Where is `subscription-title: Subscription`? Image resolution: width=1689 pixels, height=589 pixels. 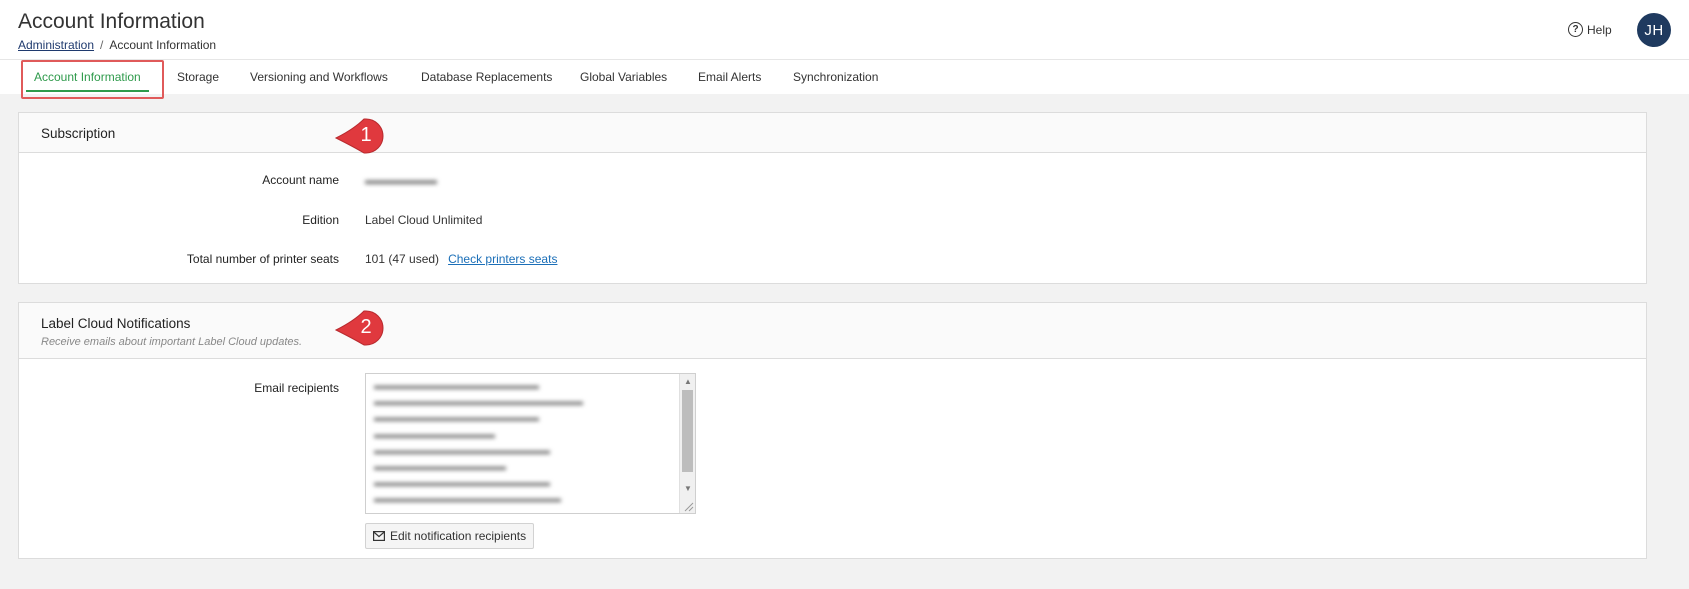 subscription-title: Subscription is located at coordinates (78, 133).